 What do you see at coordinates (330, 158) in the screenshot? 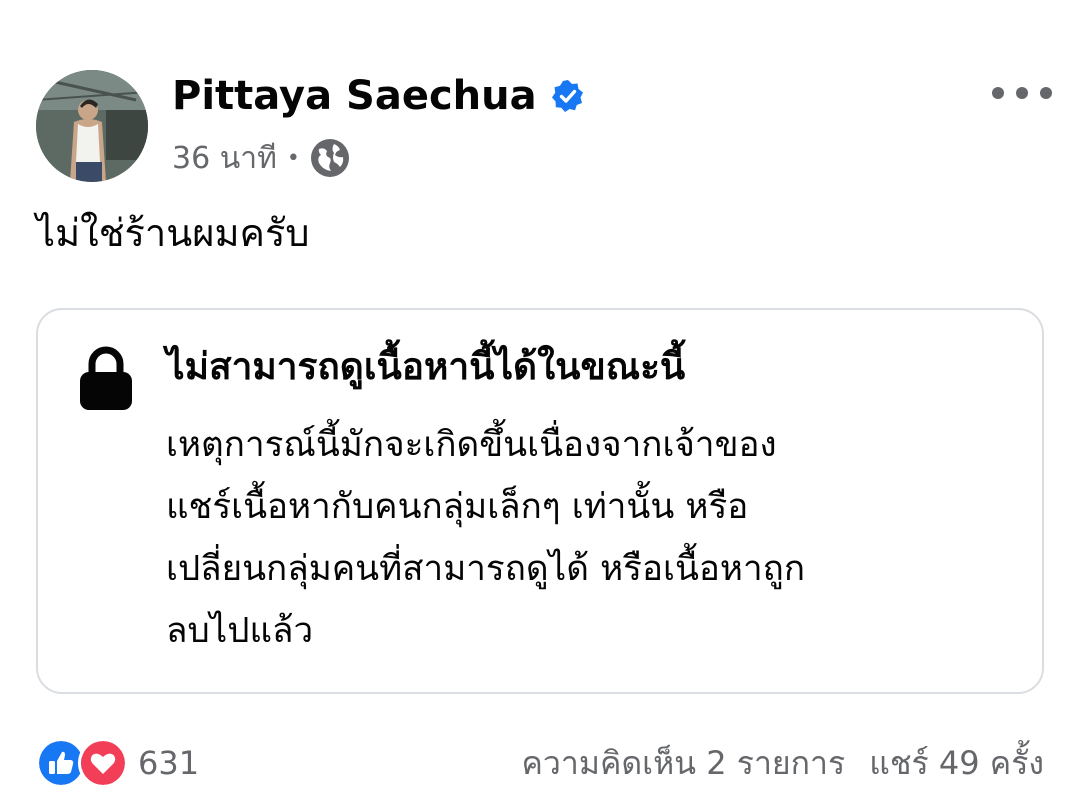
I see `globe-icon` at bounding box center [330, 158].